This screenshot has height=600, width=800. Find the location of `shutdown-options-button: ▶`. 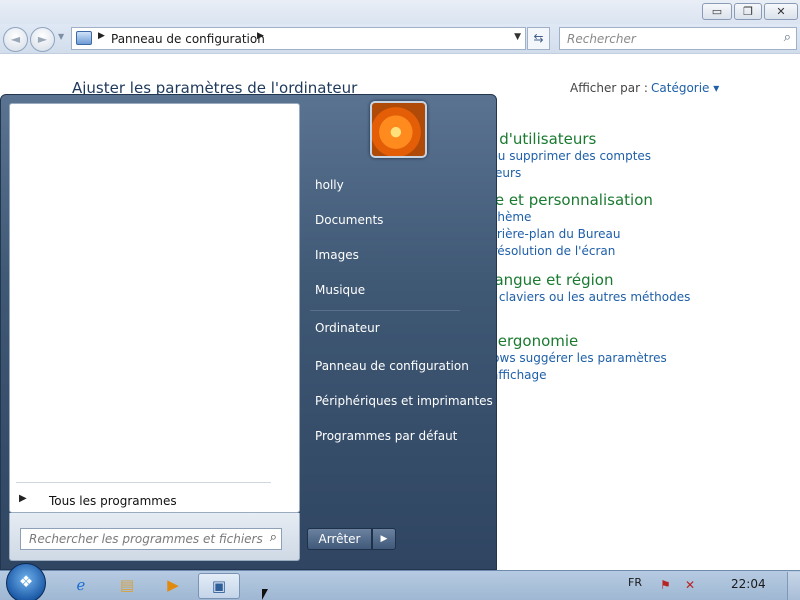

shutdown-options-button: ▶ is located at coordinates (384, 539).